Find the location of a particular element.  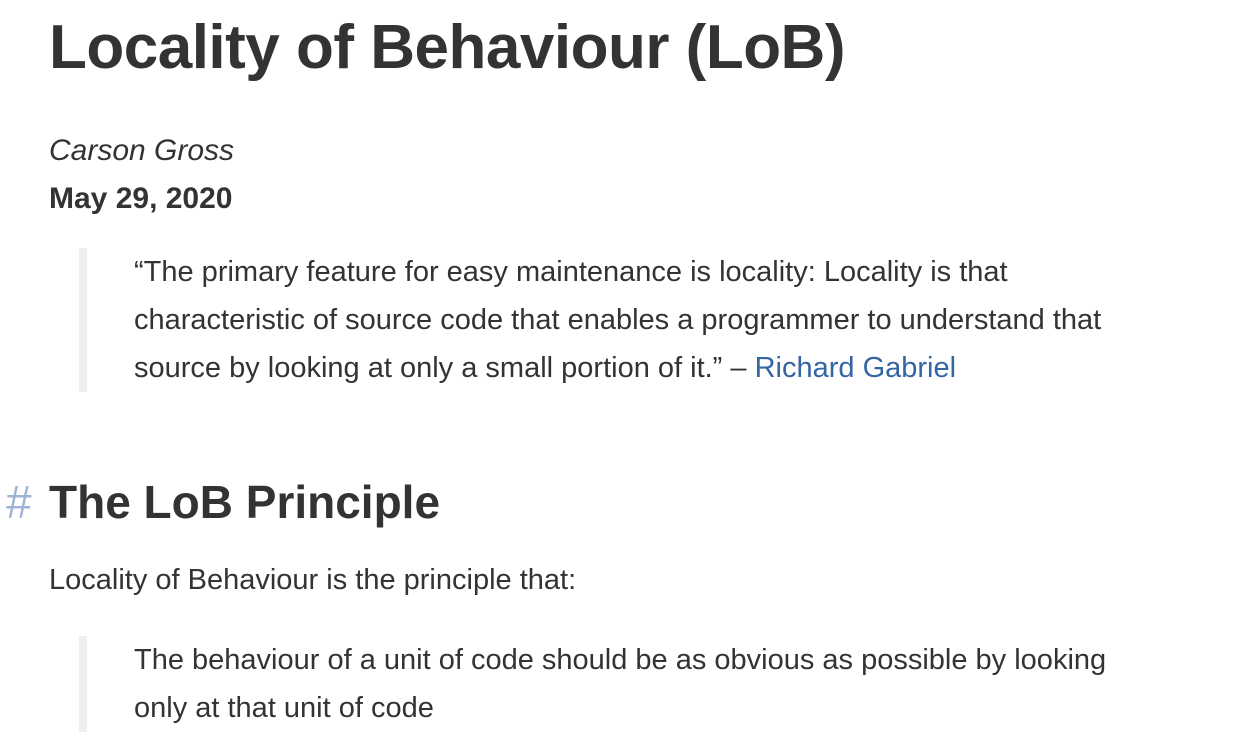

principle-line: only at that unit of code is located at coordinates (284, 708).